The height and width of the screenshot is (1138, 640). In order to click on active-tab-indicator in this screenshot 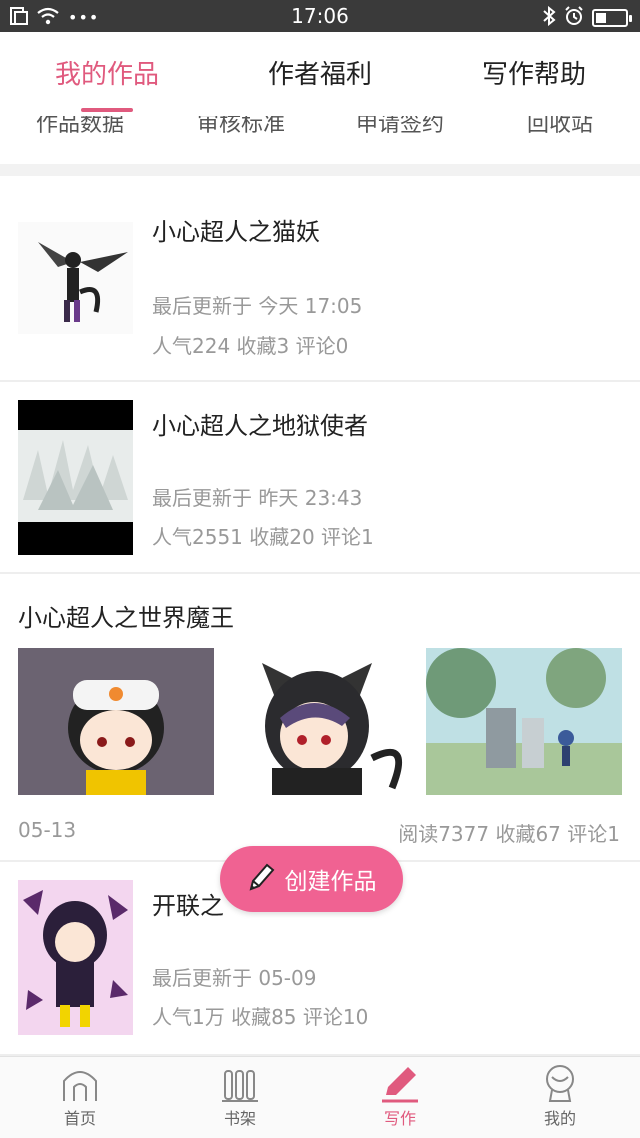, I will do `click(107, 110)`.